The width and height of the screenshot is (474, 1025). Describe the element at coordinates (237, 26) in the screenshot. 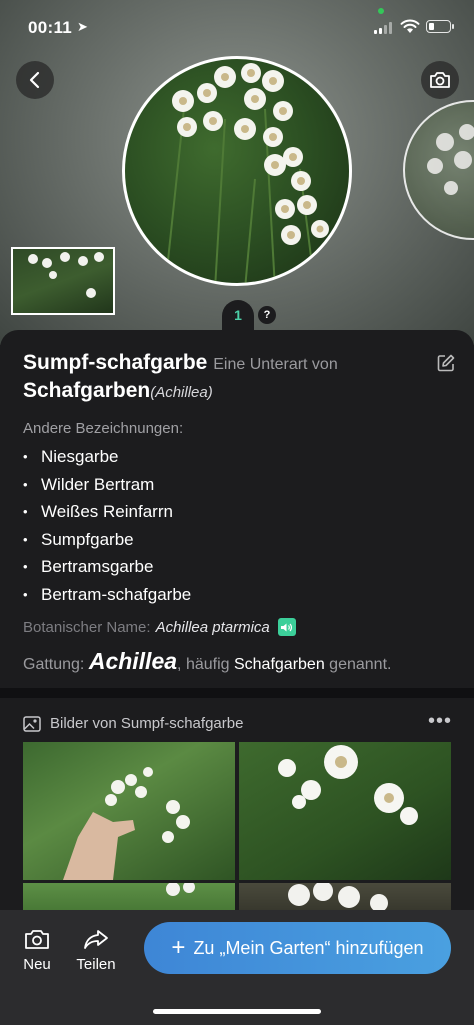

I see `status-bar: 00:11 ➤` at that location.